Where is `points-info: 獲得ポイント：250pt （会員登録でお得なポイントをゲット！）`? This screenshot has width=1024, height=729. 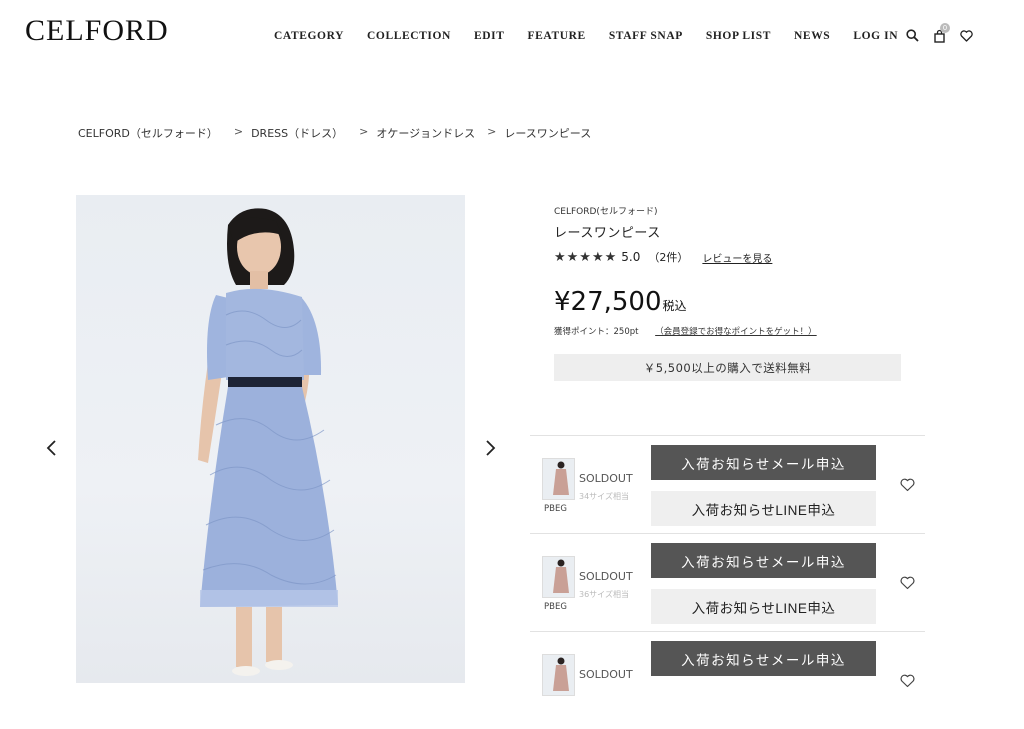
points-info: 獲得ポイント：250pt （会員登録でお得なポイントをゲット！） is located at coordinates (685, 331).